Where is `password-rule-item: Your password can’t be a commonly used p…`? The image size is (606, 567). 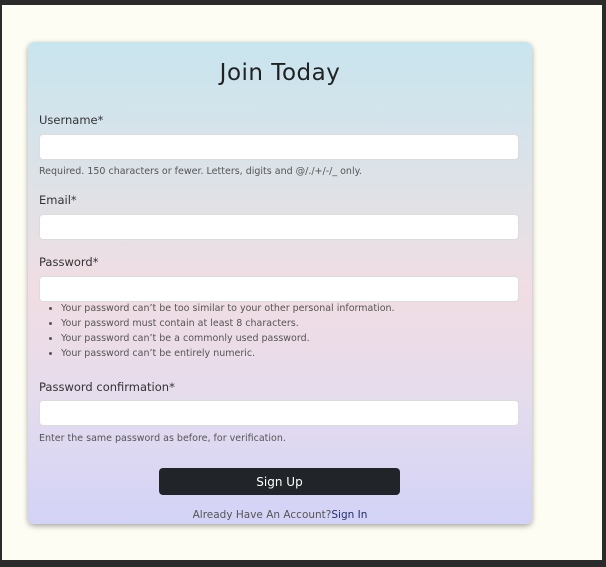
password-rule-item: Your password can’t be a commonly used p… is located at coordinates (228, 338).